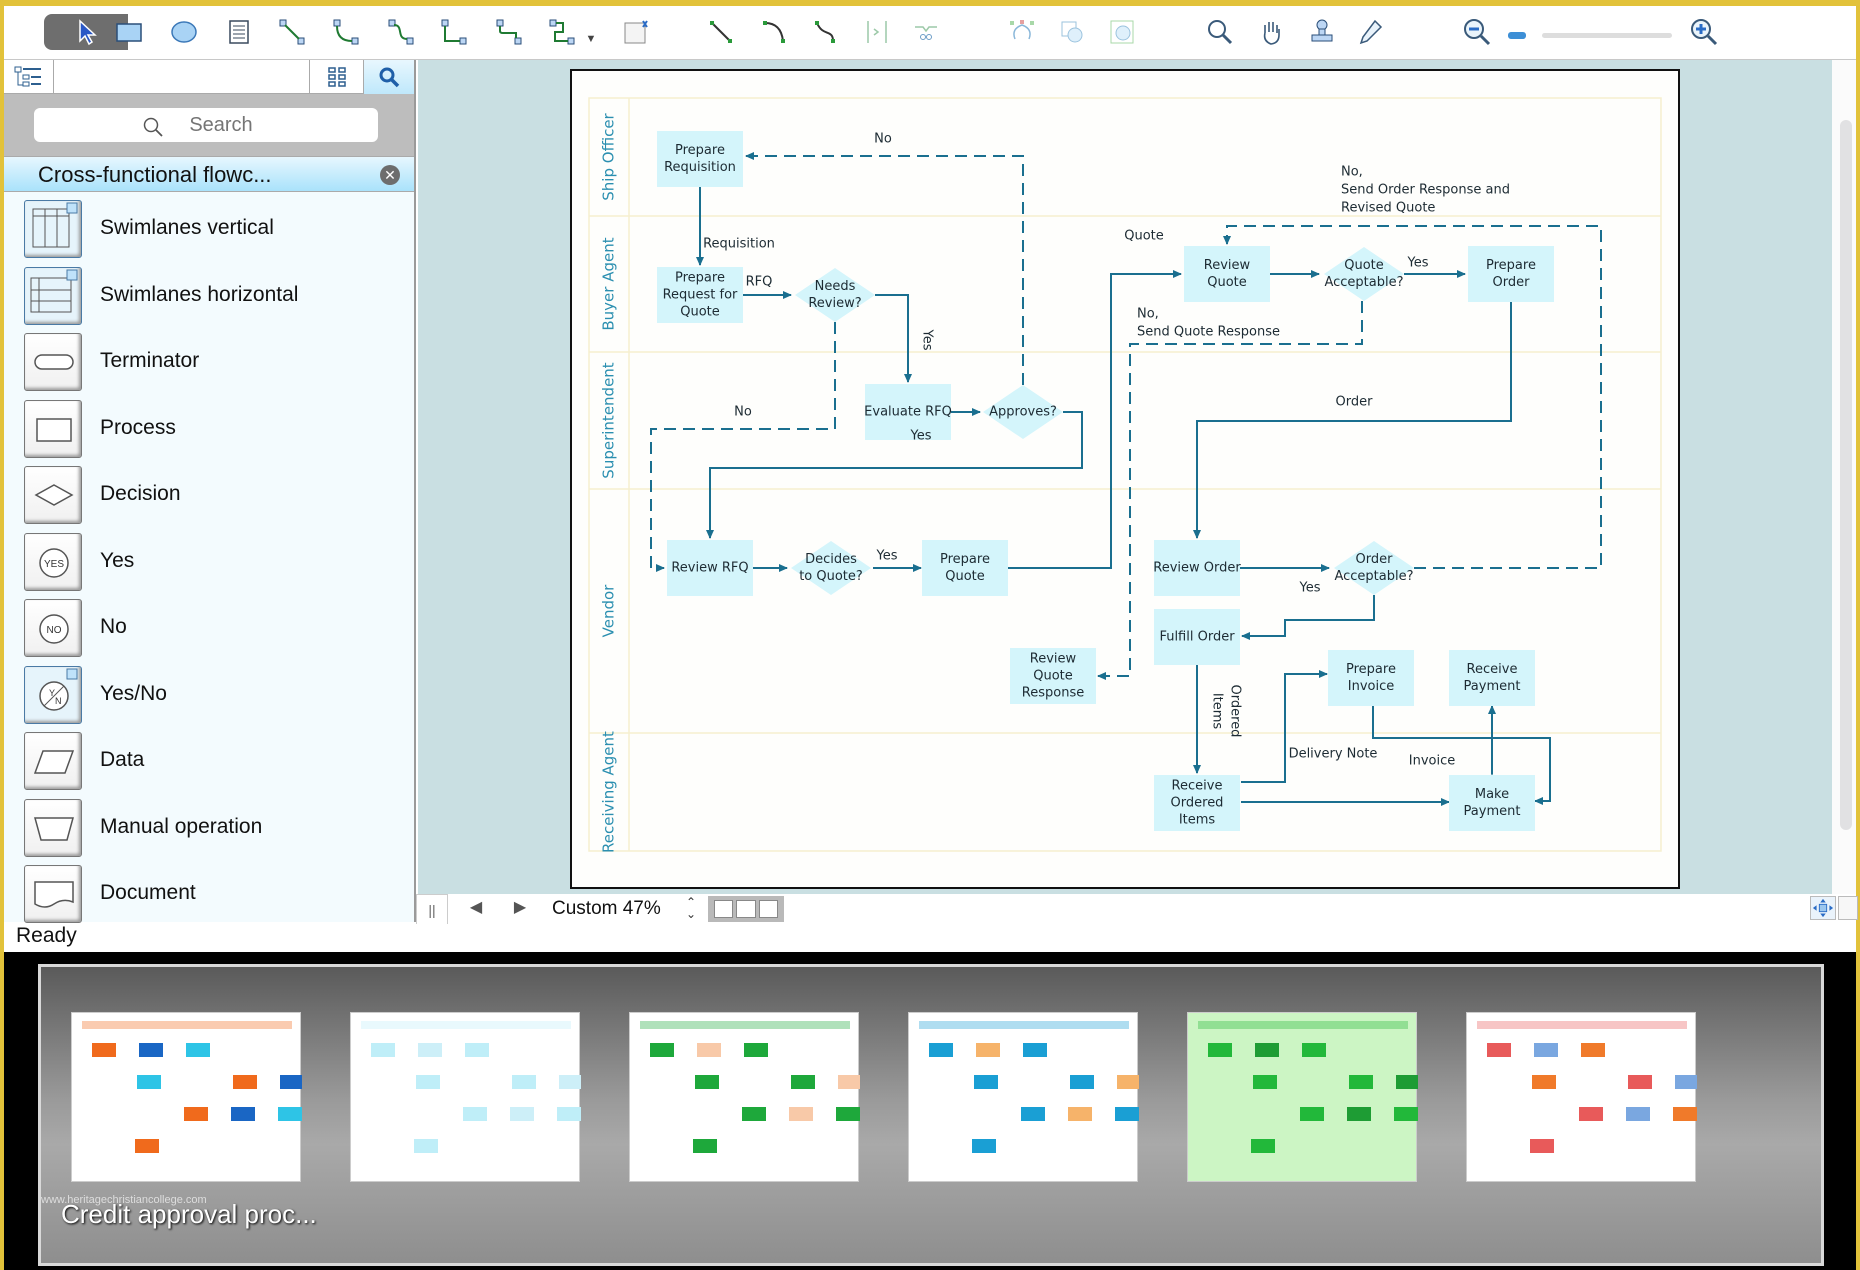 The width and height of the screenshot is (1860, 1270). Describe the element at coordinates (893, 338) in the screenshot. I see `edge-needs-yes-eval` at that location.